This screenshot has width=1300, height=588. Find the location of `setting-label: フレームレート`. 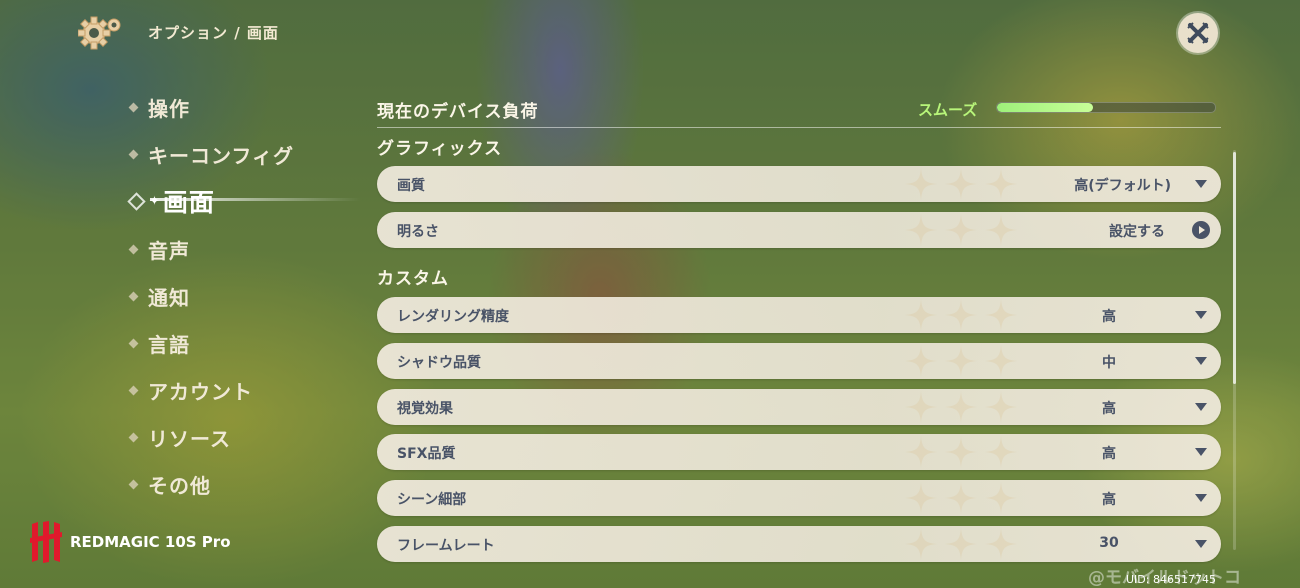

setting-label: フレームレート is located at coordinates (446, 546).